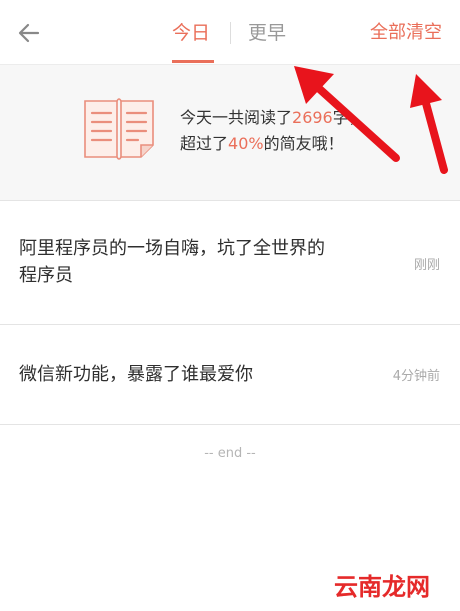 Image resolution: width=460 pixels, height=611 pixels. I want to click on watermark-logo: 云南龙网, so click(382, 587).